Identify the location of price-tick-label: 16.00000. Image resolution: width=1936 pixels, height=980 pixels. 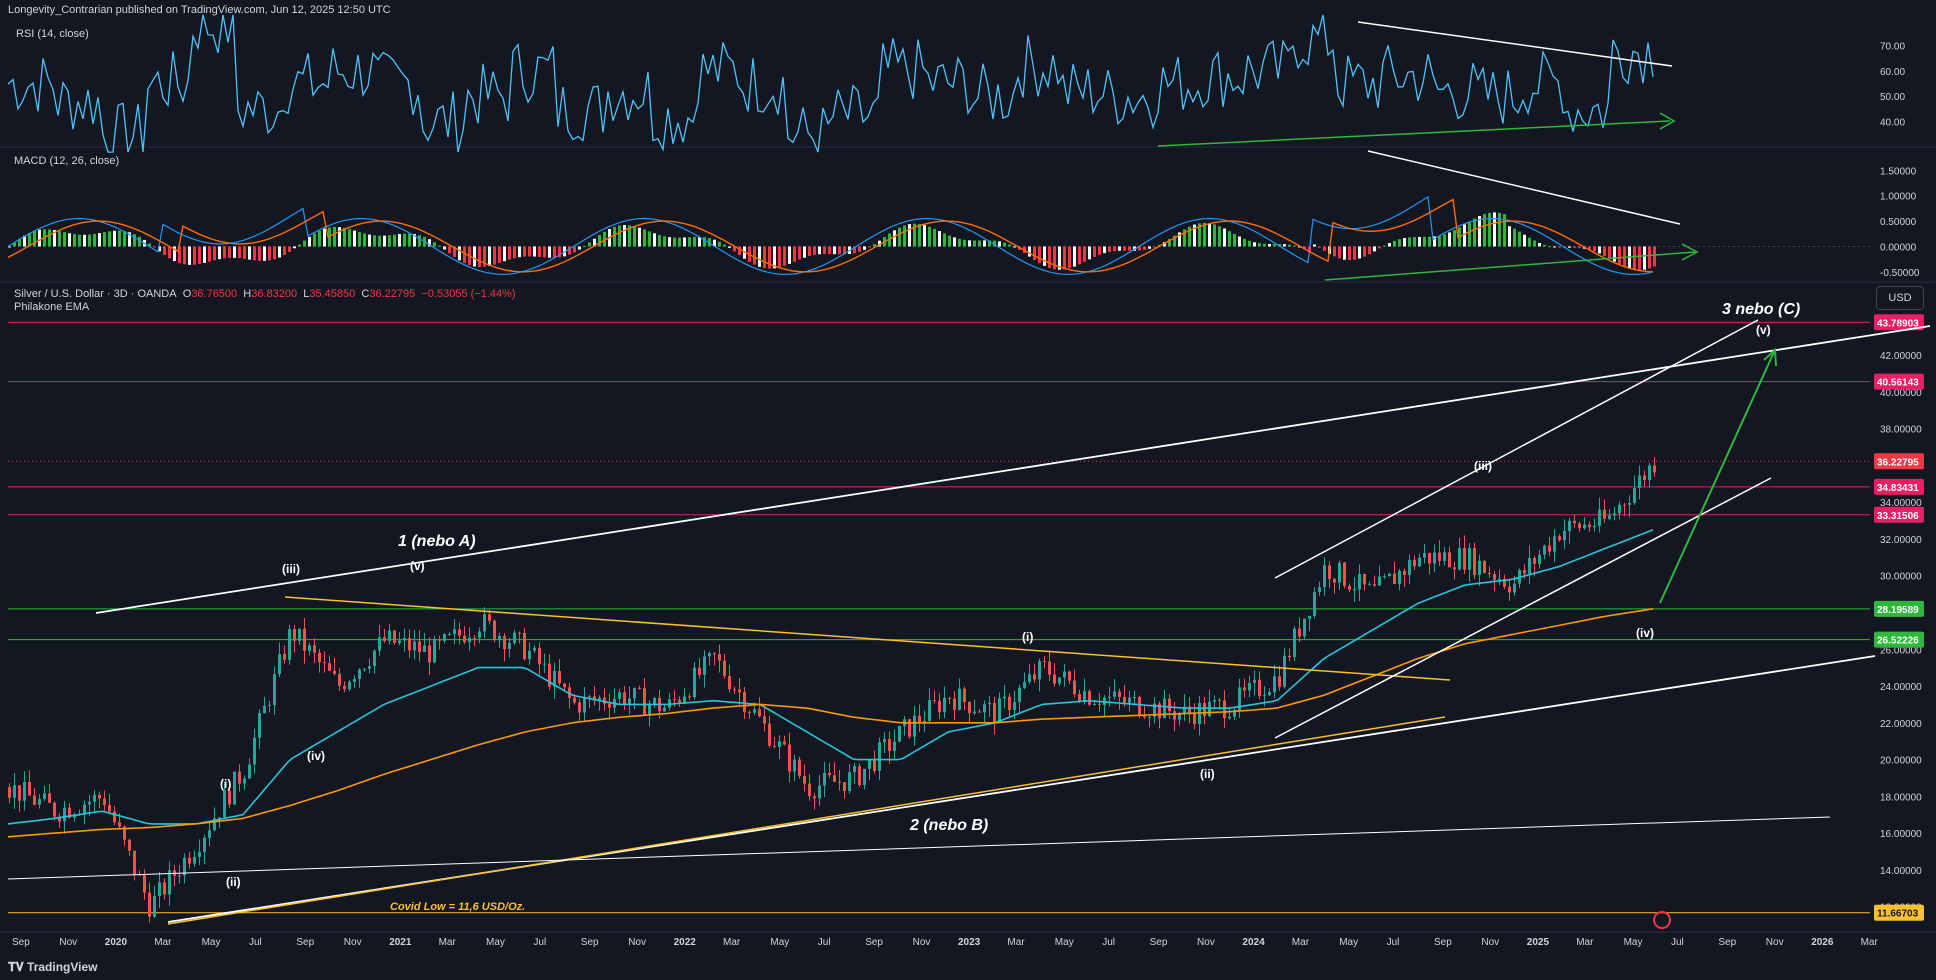
(1901, 834).